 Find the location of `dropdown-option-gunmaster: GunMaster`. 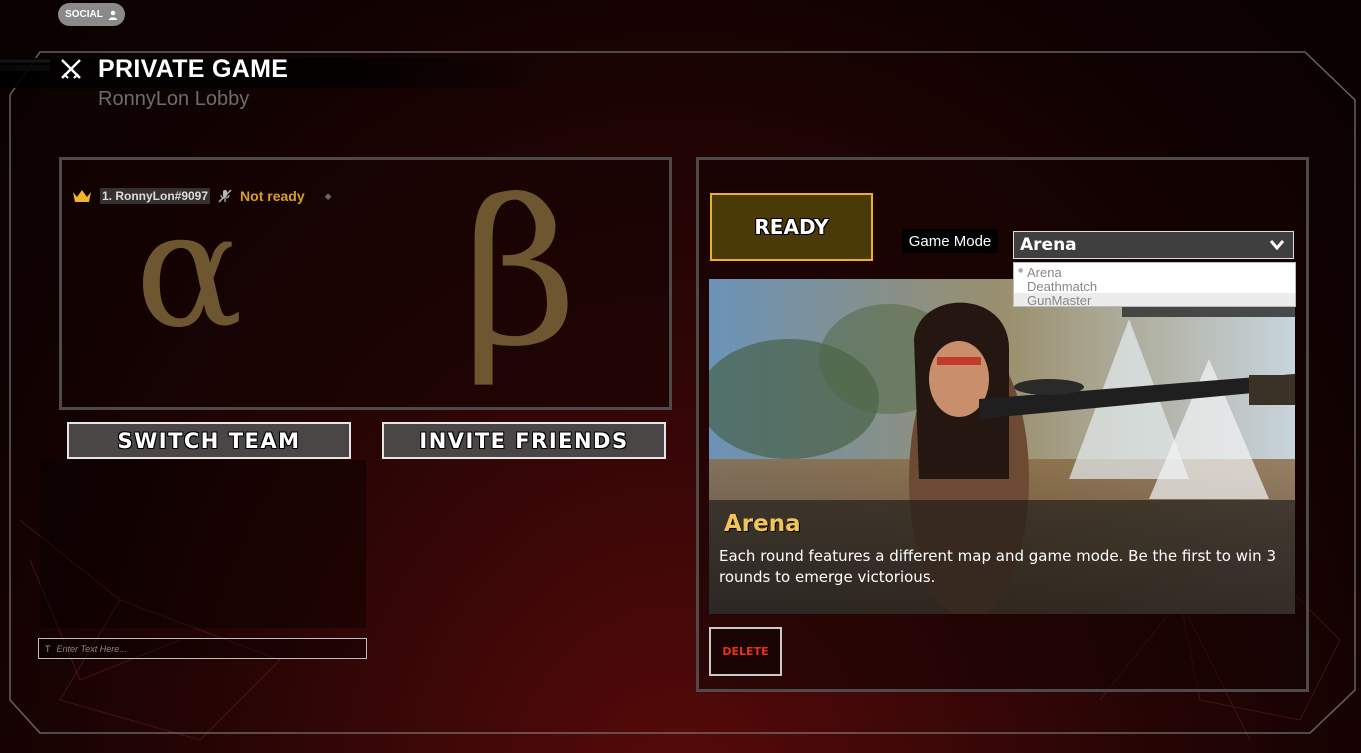

dropdown-option-gunmaster: GunMaster is located at coordinates (1059, 300).